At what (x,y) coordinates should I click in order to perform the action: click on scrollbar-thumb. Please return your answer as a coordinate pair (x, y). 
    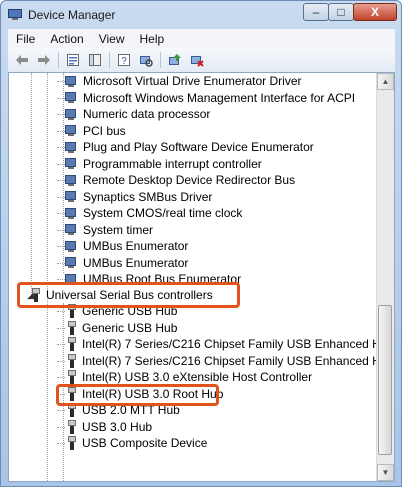
    Looking at the image, I should click on (385, 380).